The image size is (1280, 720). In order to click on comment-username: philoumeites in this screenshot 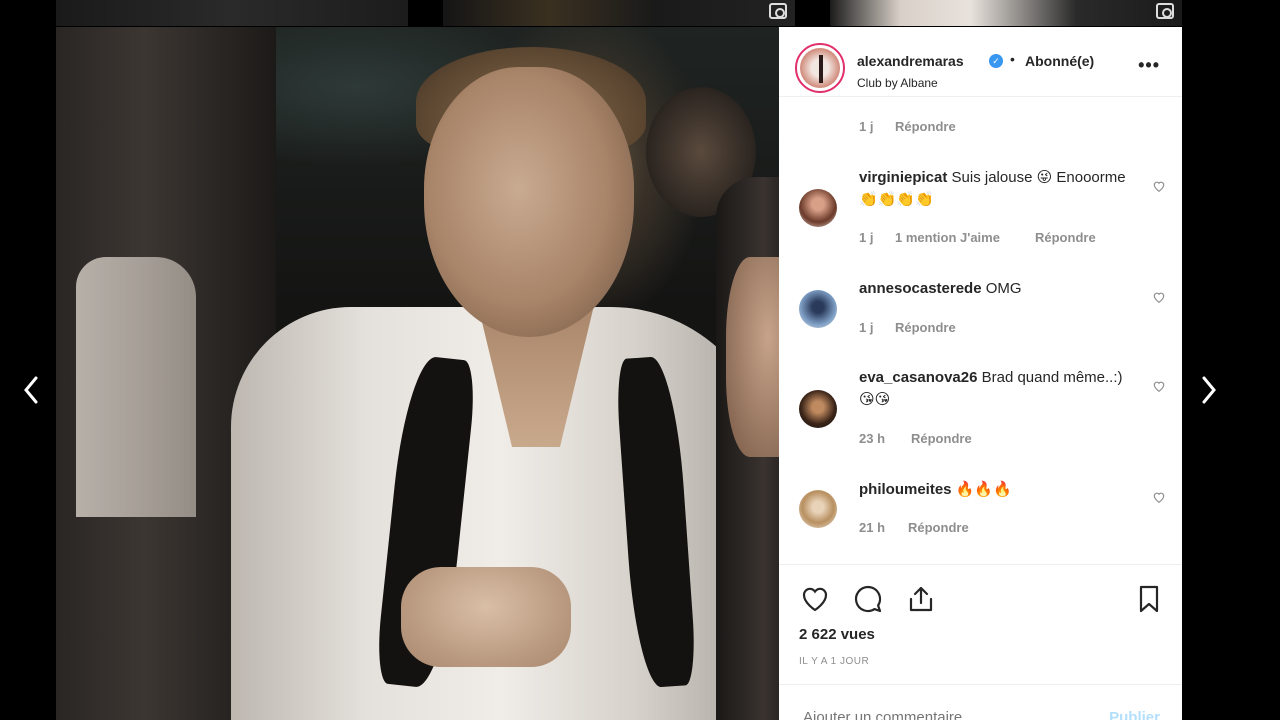, I will do `click(905, 489)`.